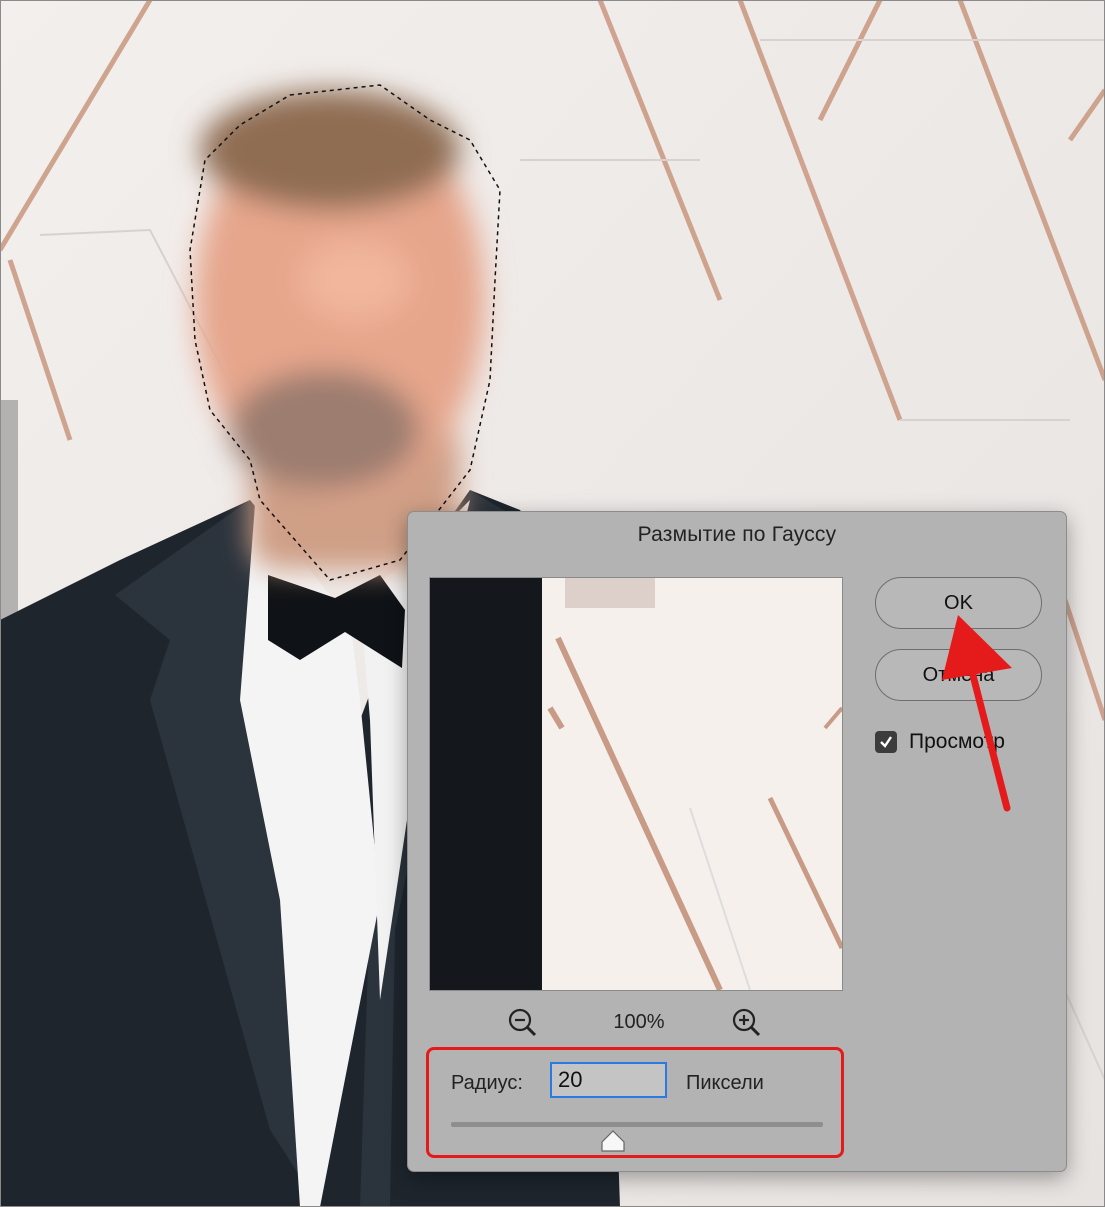 This screenshot has height=1207, width=1105. I want to click on radius-label: Радиус:, so click(487, 1083).